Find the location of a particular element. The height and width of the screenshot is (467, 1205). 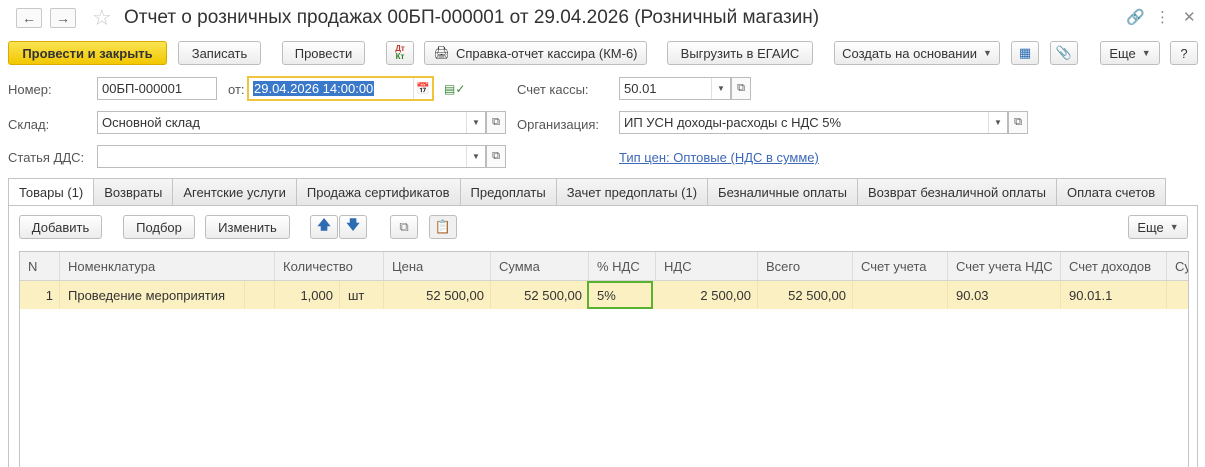

structure-icon: ▦ is located at coordinates (1025, 52).